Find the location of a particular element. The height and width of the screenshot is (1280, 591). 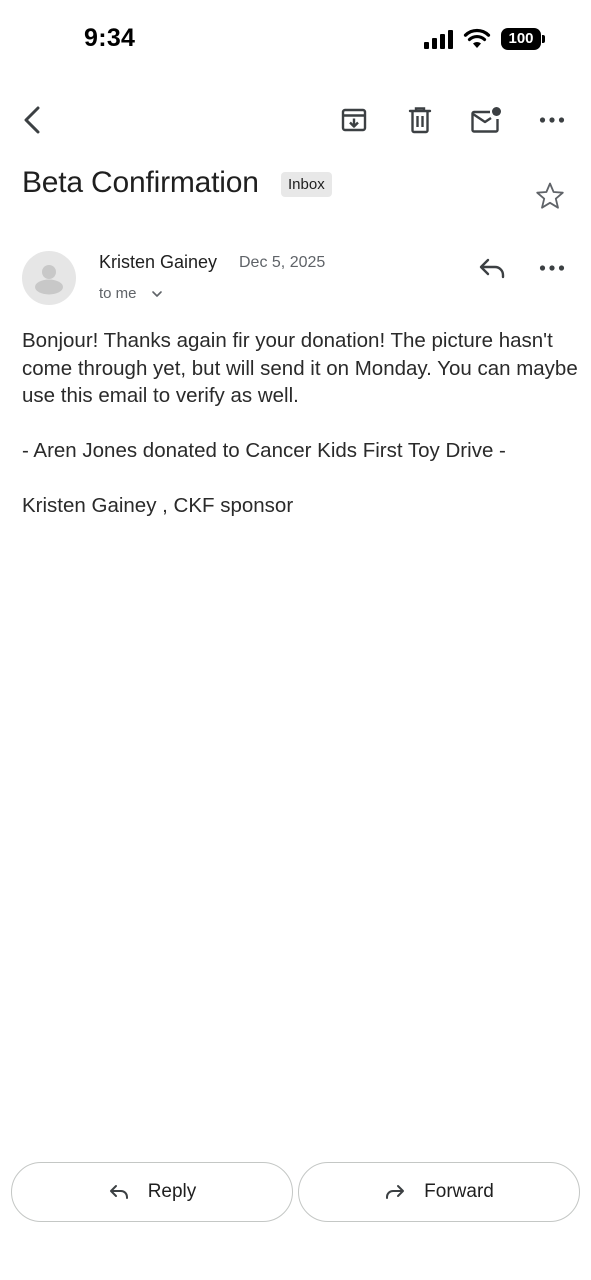

email-subject: Beta Confirmation is located at coordinates (140, 182).